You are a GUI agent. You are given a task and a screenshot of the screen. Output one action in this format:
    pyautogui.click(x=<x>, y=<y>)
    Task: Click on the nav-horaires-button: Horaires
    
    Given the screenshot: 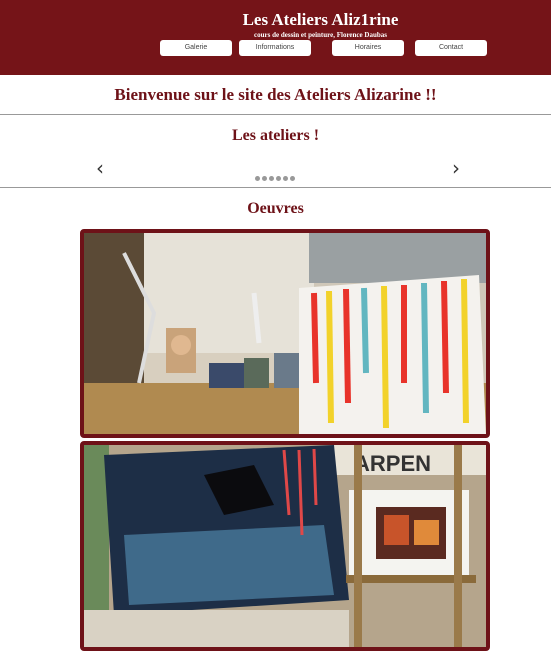 What is the action you would take?
    pyautogui.click(x=368, y=48)
    